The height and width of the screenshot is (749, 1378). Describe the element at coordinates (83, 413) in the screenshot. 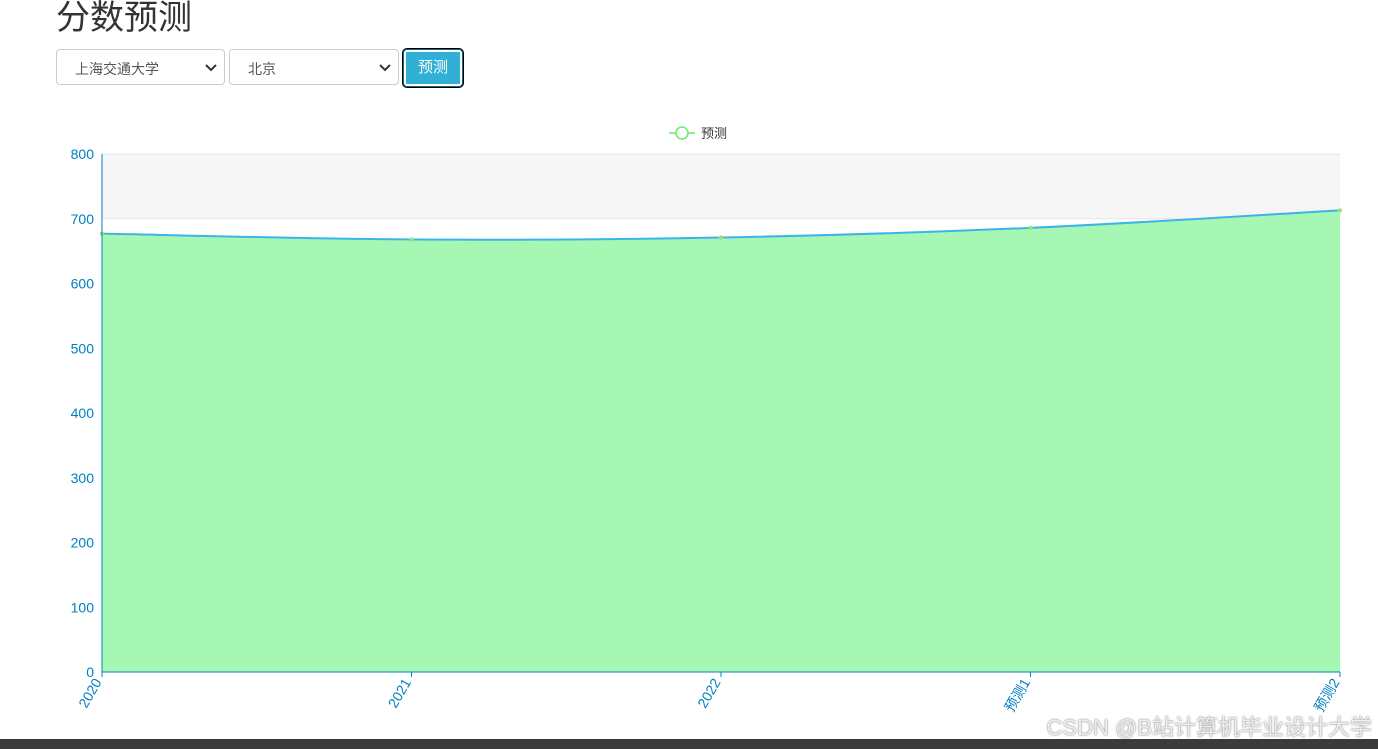

I see `y-tick-label: 400` at that location.